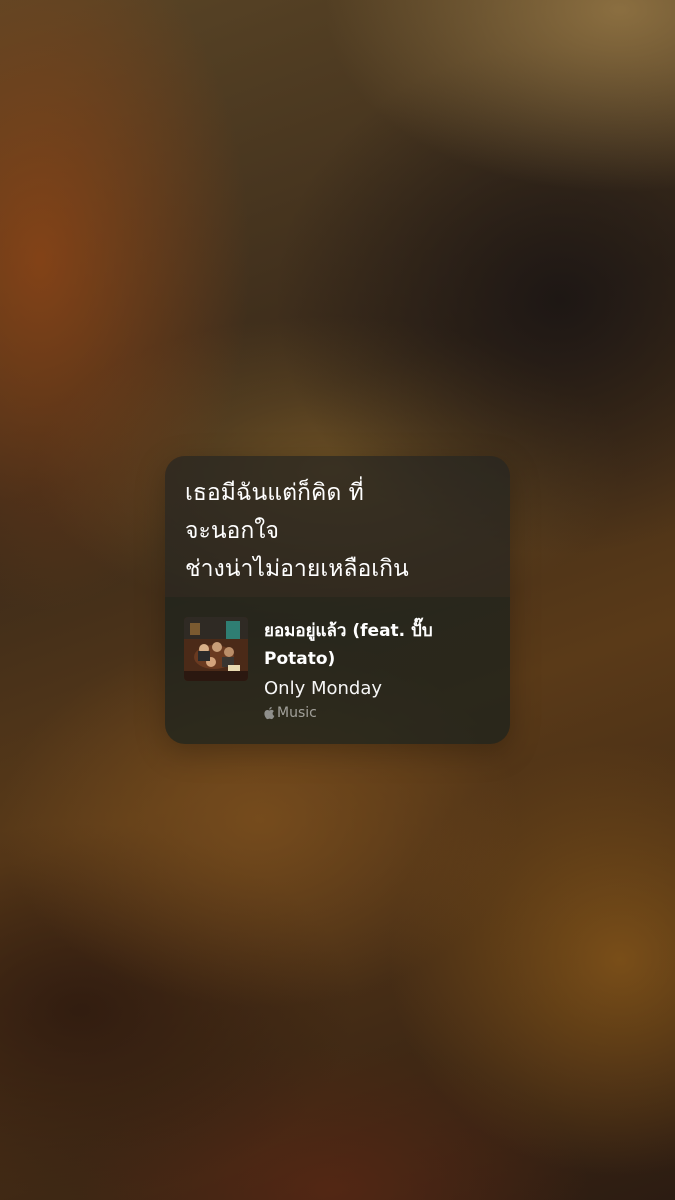  What do you see at coordinates (274, 493) in the screenshot?
I see `lyric-line: เธอมีฉันแต่ก็คิด ที่` at bounding box center [274, 493].